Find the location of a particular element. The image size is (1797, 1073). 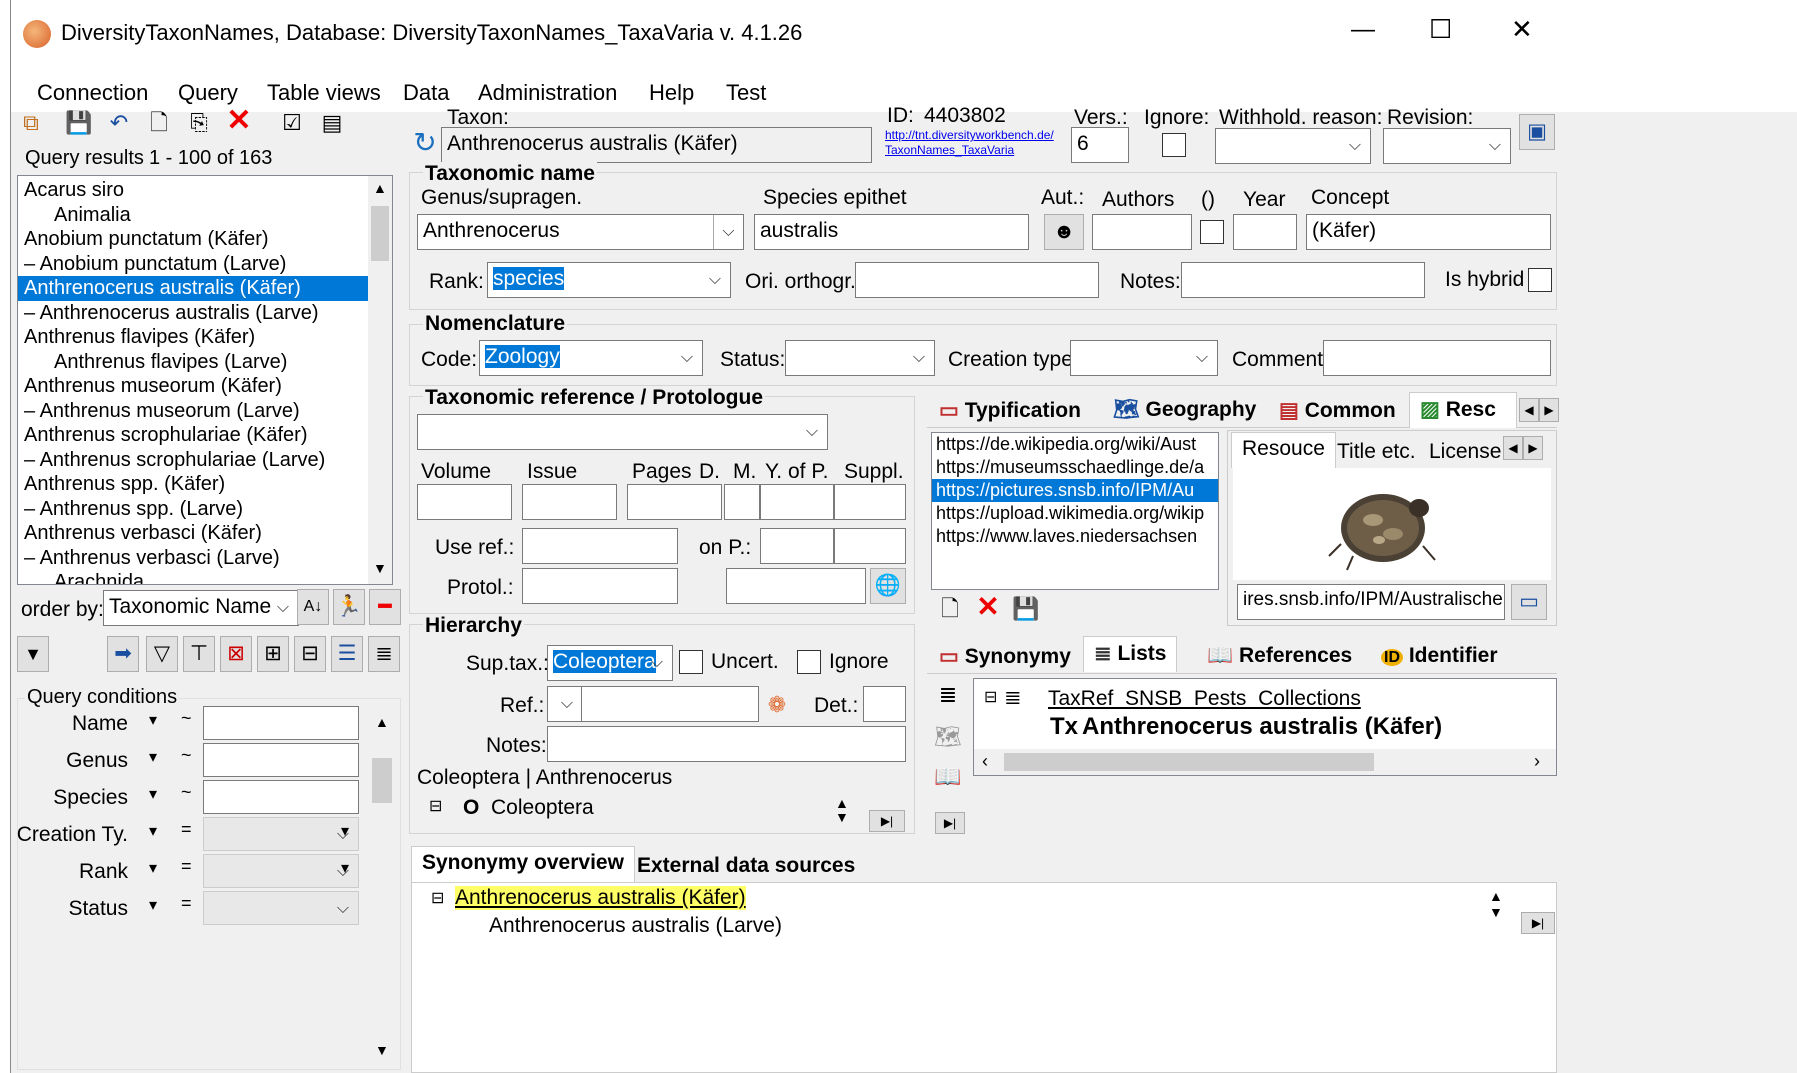

menu-data: Data is located at coordinates (426, 93).